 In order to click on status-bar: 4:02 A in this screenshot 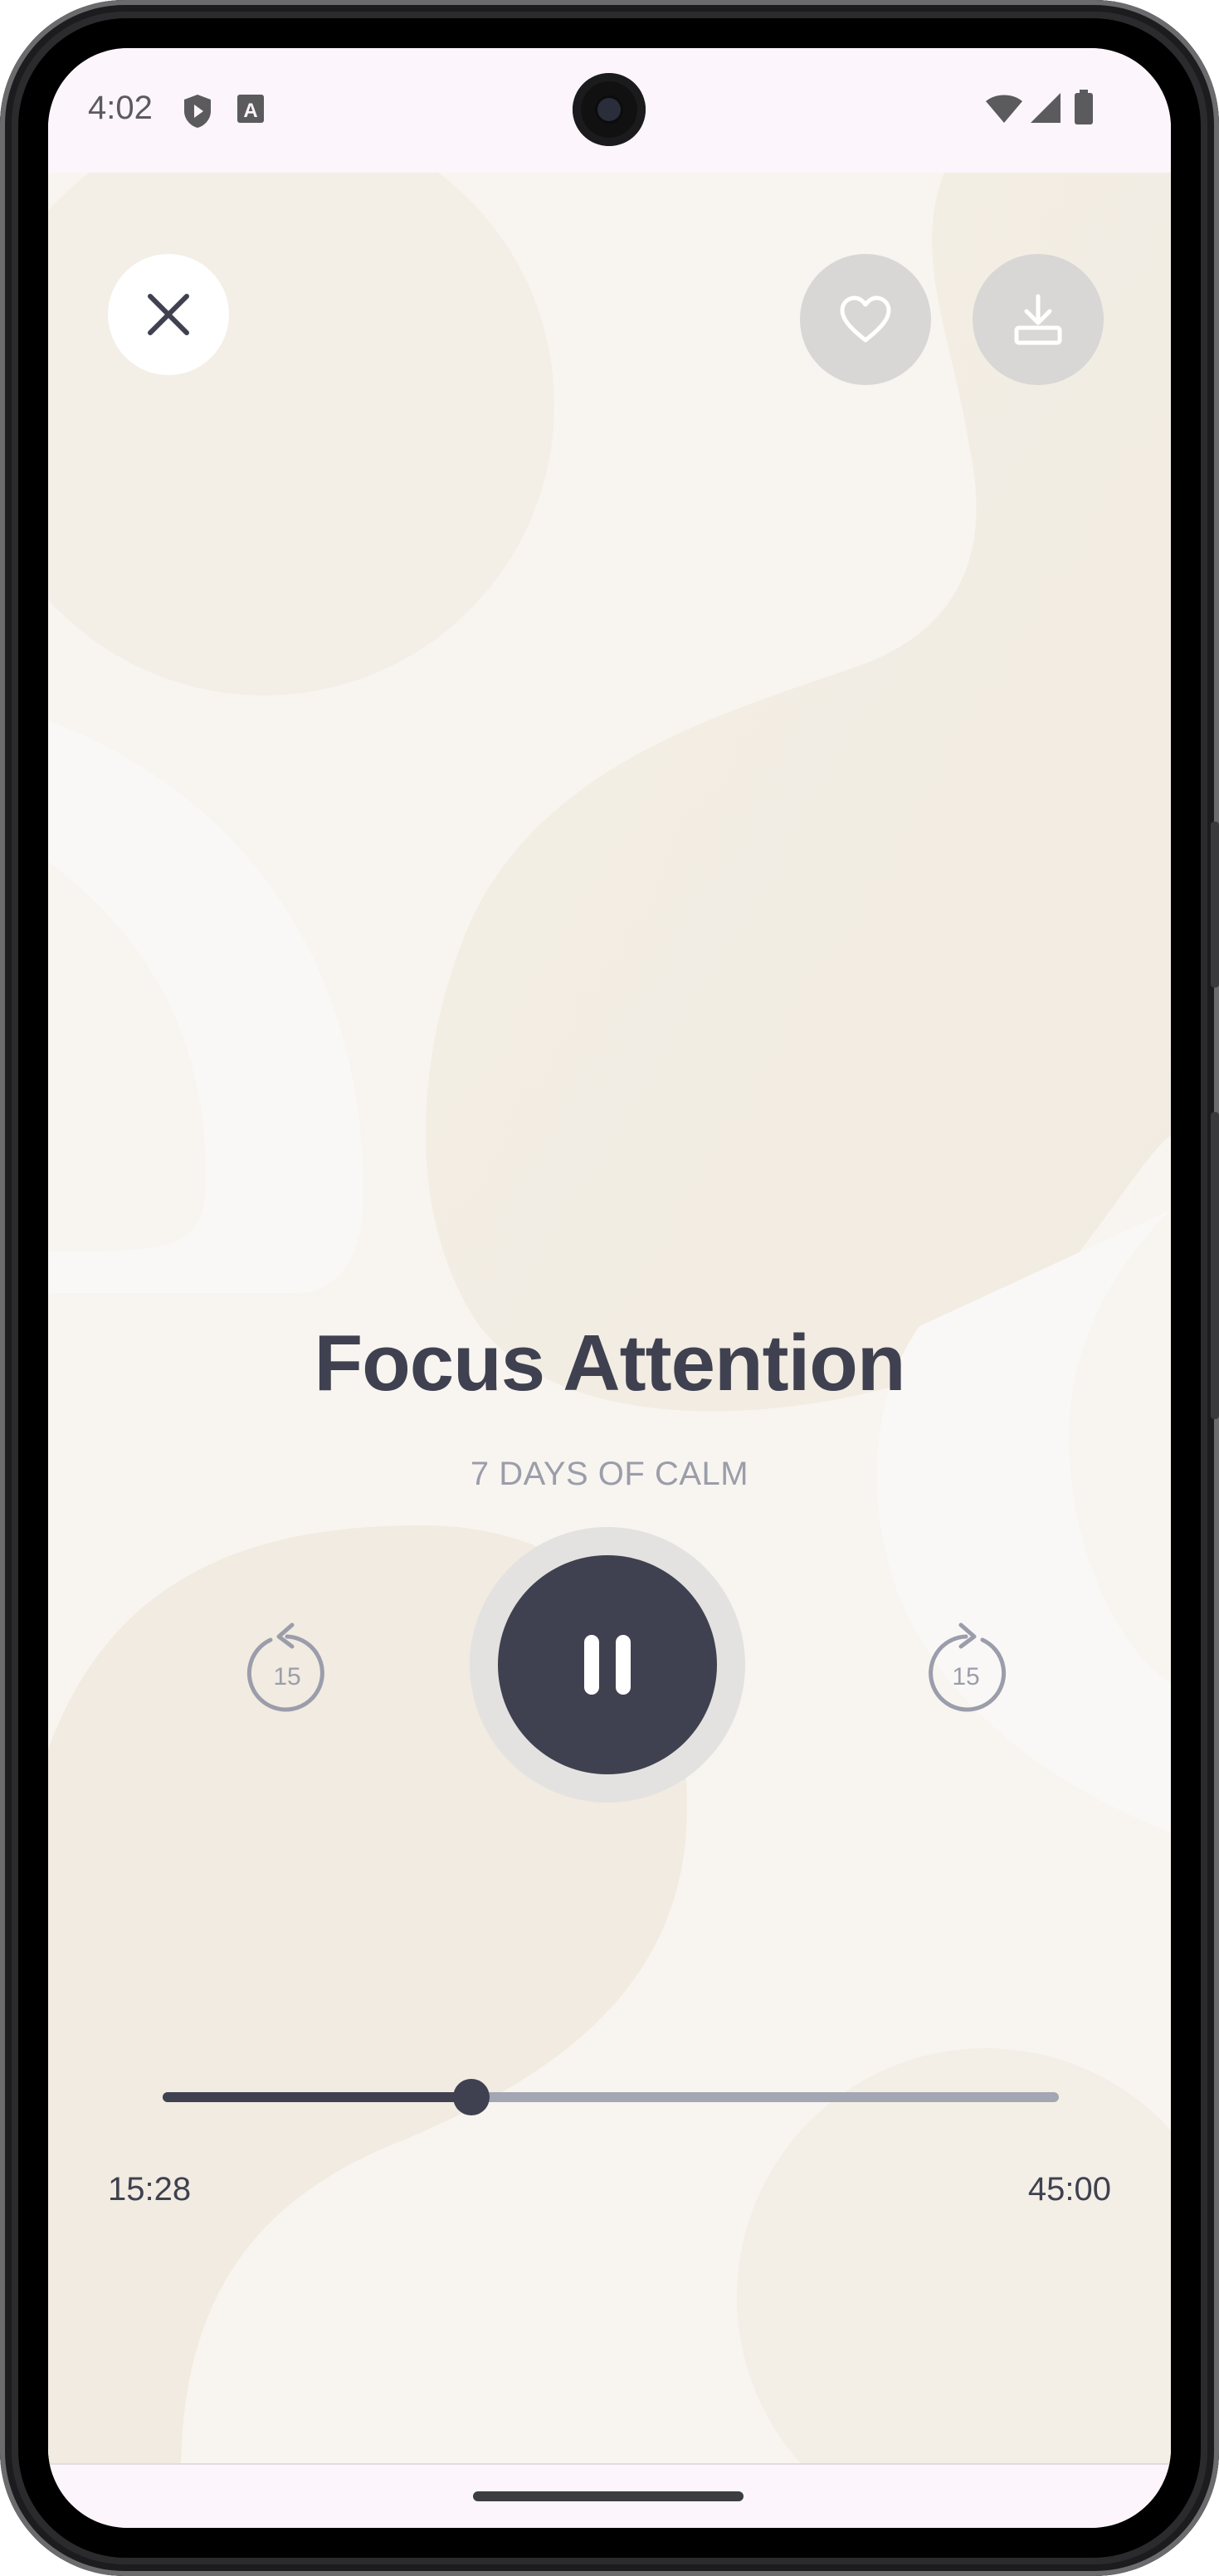, I will do `click(609, 111)`.